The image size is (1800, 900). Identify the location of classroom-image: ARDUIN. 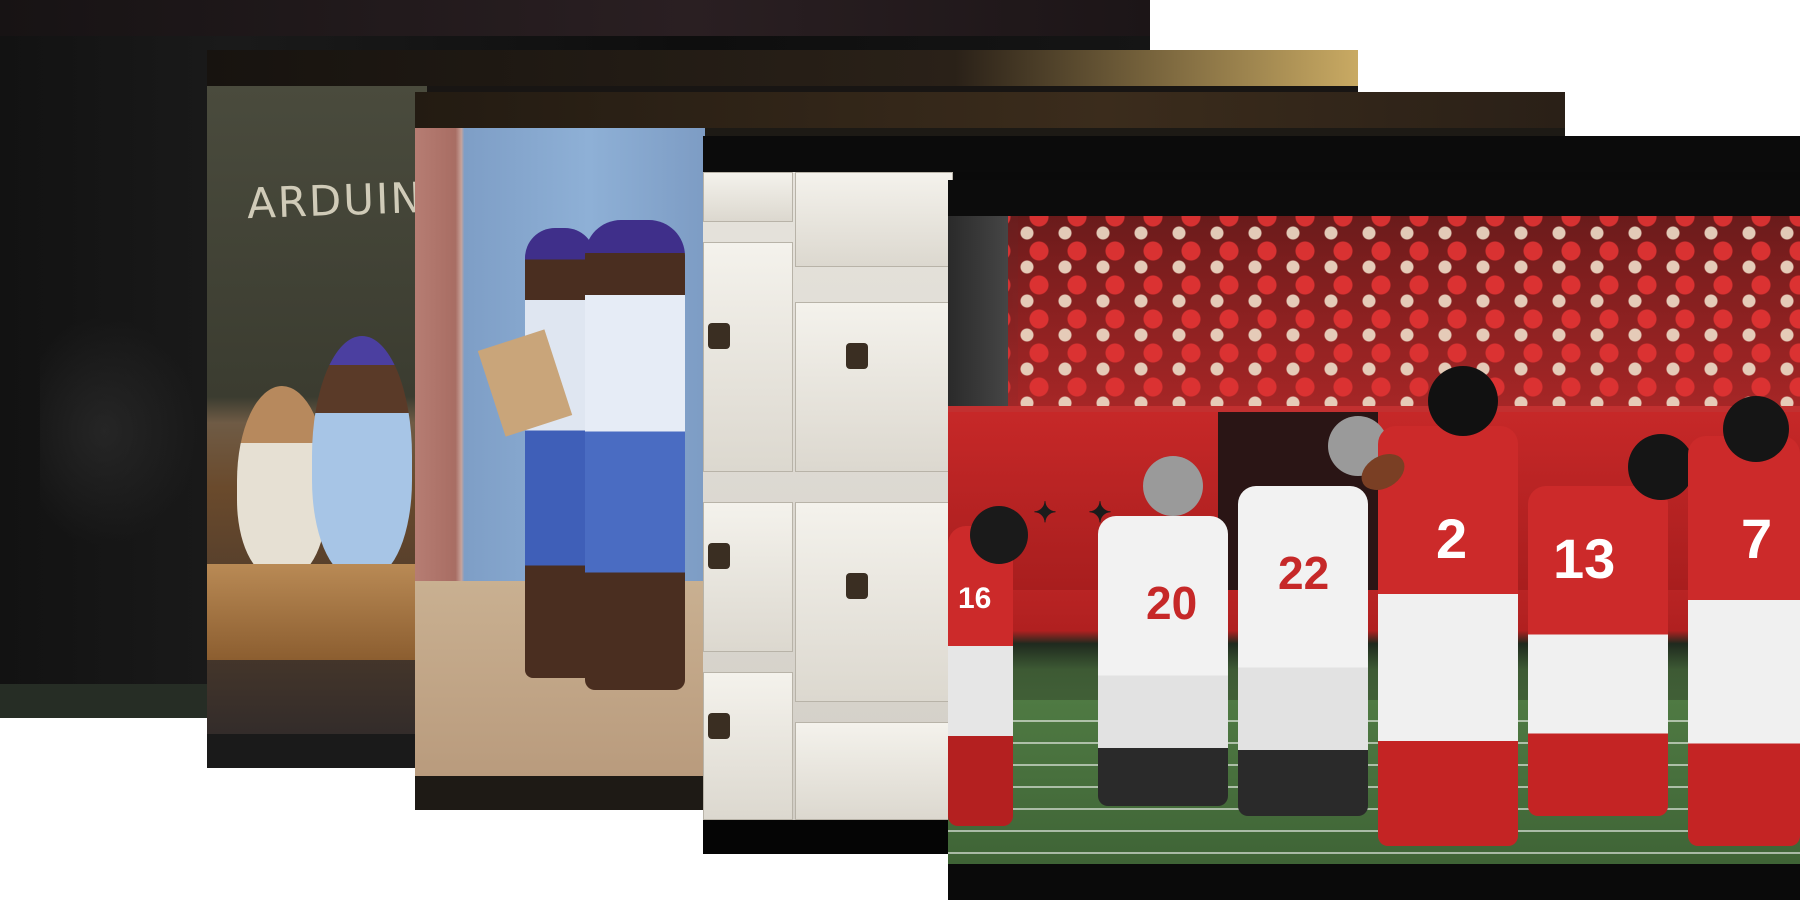
(317, 410).